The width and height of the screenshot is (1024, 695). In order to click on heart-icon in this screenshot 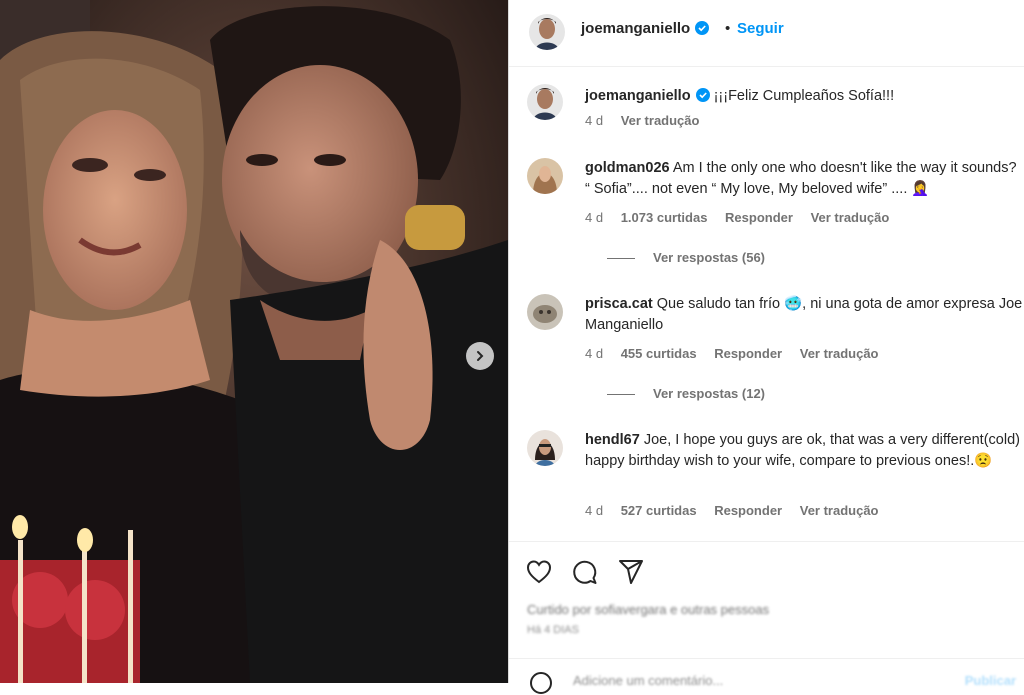, I will do `click(539, 572)`.